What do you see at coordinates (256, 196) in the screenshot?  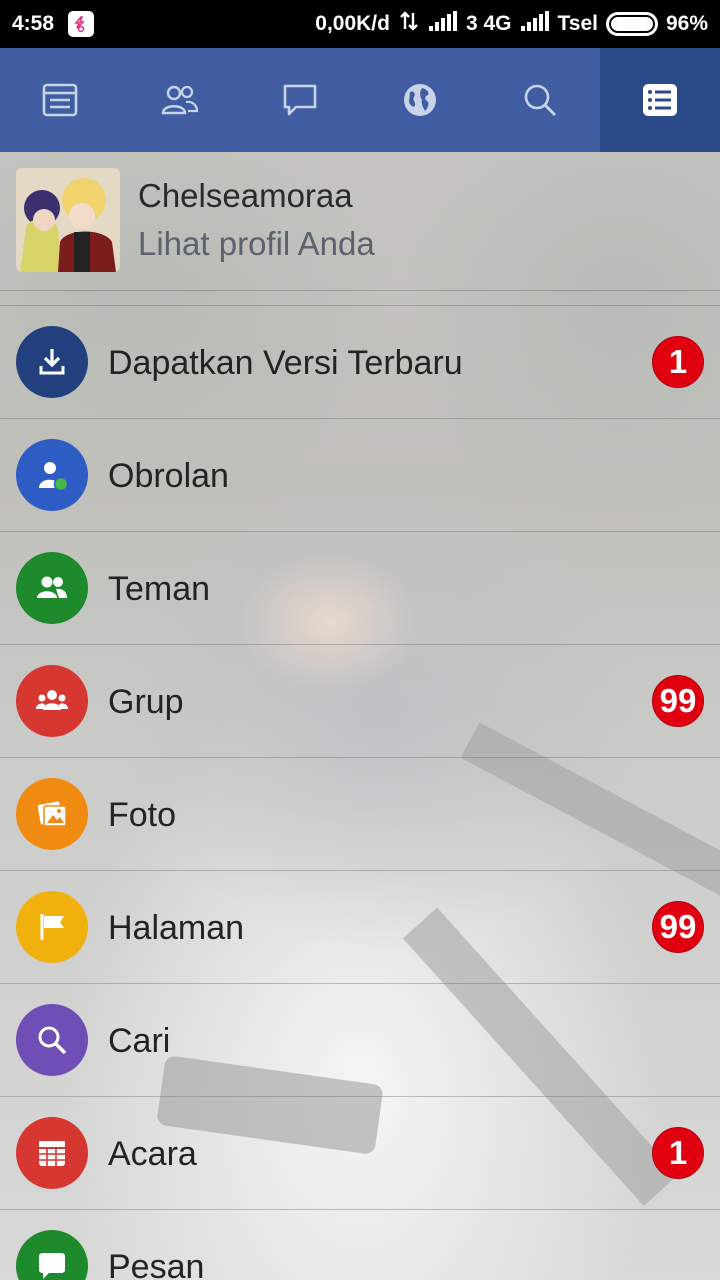 I see `profile-name: Chelseamoraa` at bounding box center [256, 196].